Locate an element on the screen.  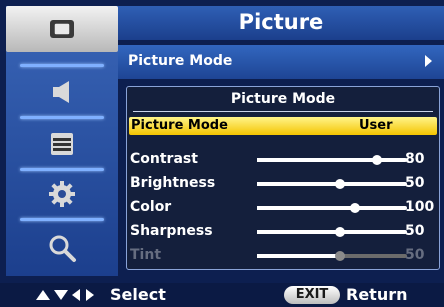
slider-sharpness: Sharpness 50 is located at coordinates (283, 232).